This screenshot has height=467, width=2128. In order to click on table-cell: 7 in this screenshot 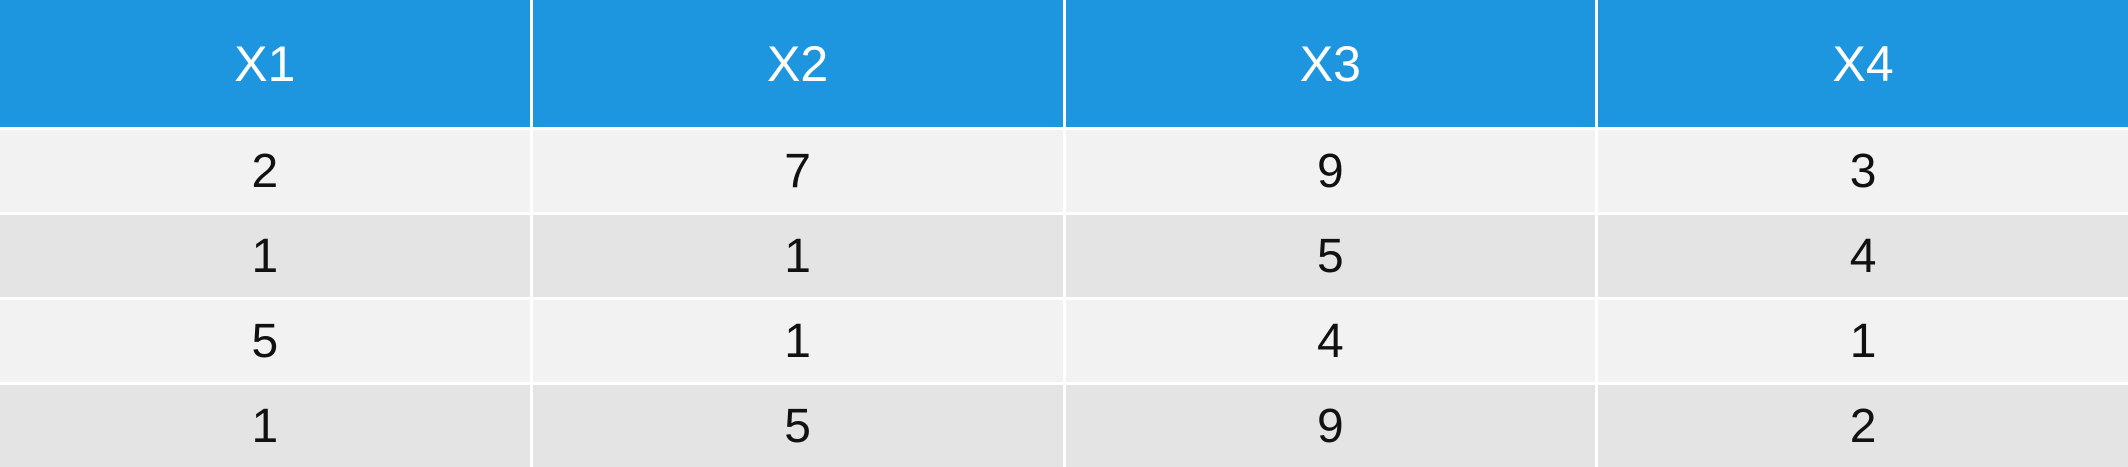, I will do `click(797, 171)`.